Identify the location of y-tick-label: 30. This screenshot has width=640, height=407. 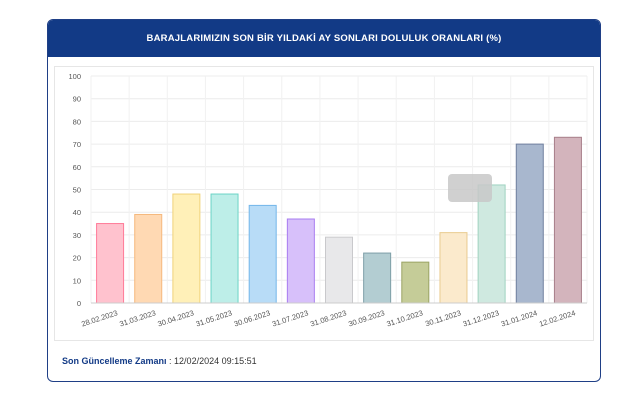
(77, 235).